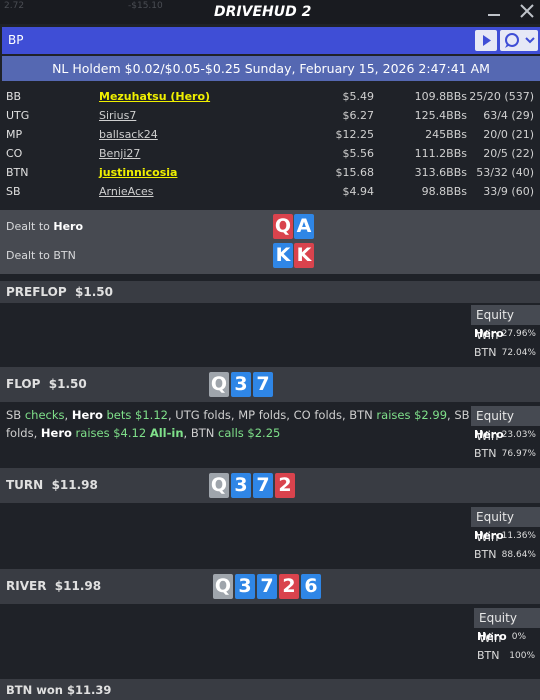 This screenshot has width=540, height=700. I want to click on play-button, so click(486, 40).